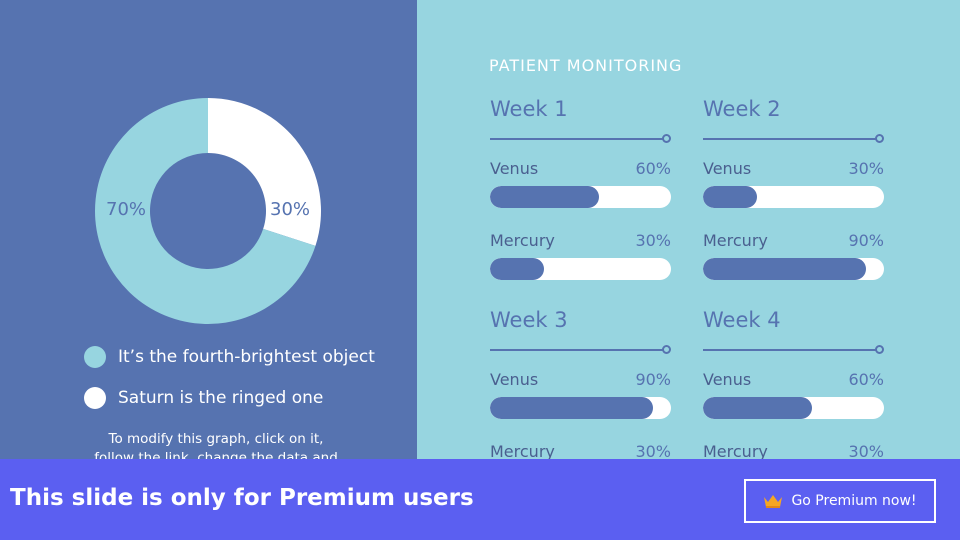 The width and height of the screenshot is (960, 540). Describe the element at coordinates (242, 498) in the screenshot. I see `banner-text: This slide is only for Premium users` at that location.